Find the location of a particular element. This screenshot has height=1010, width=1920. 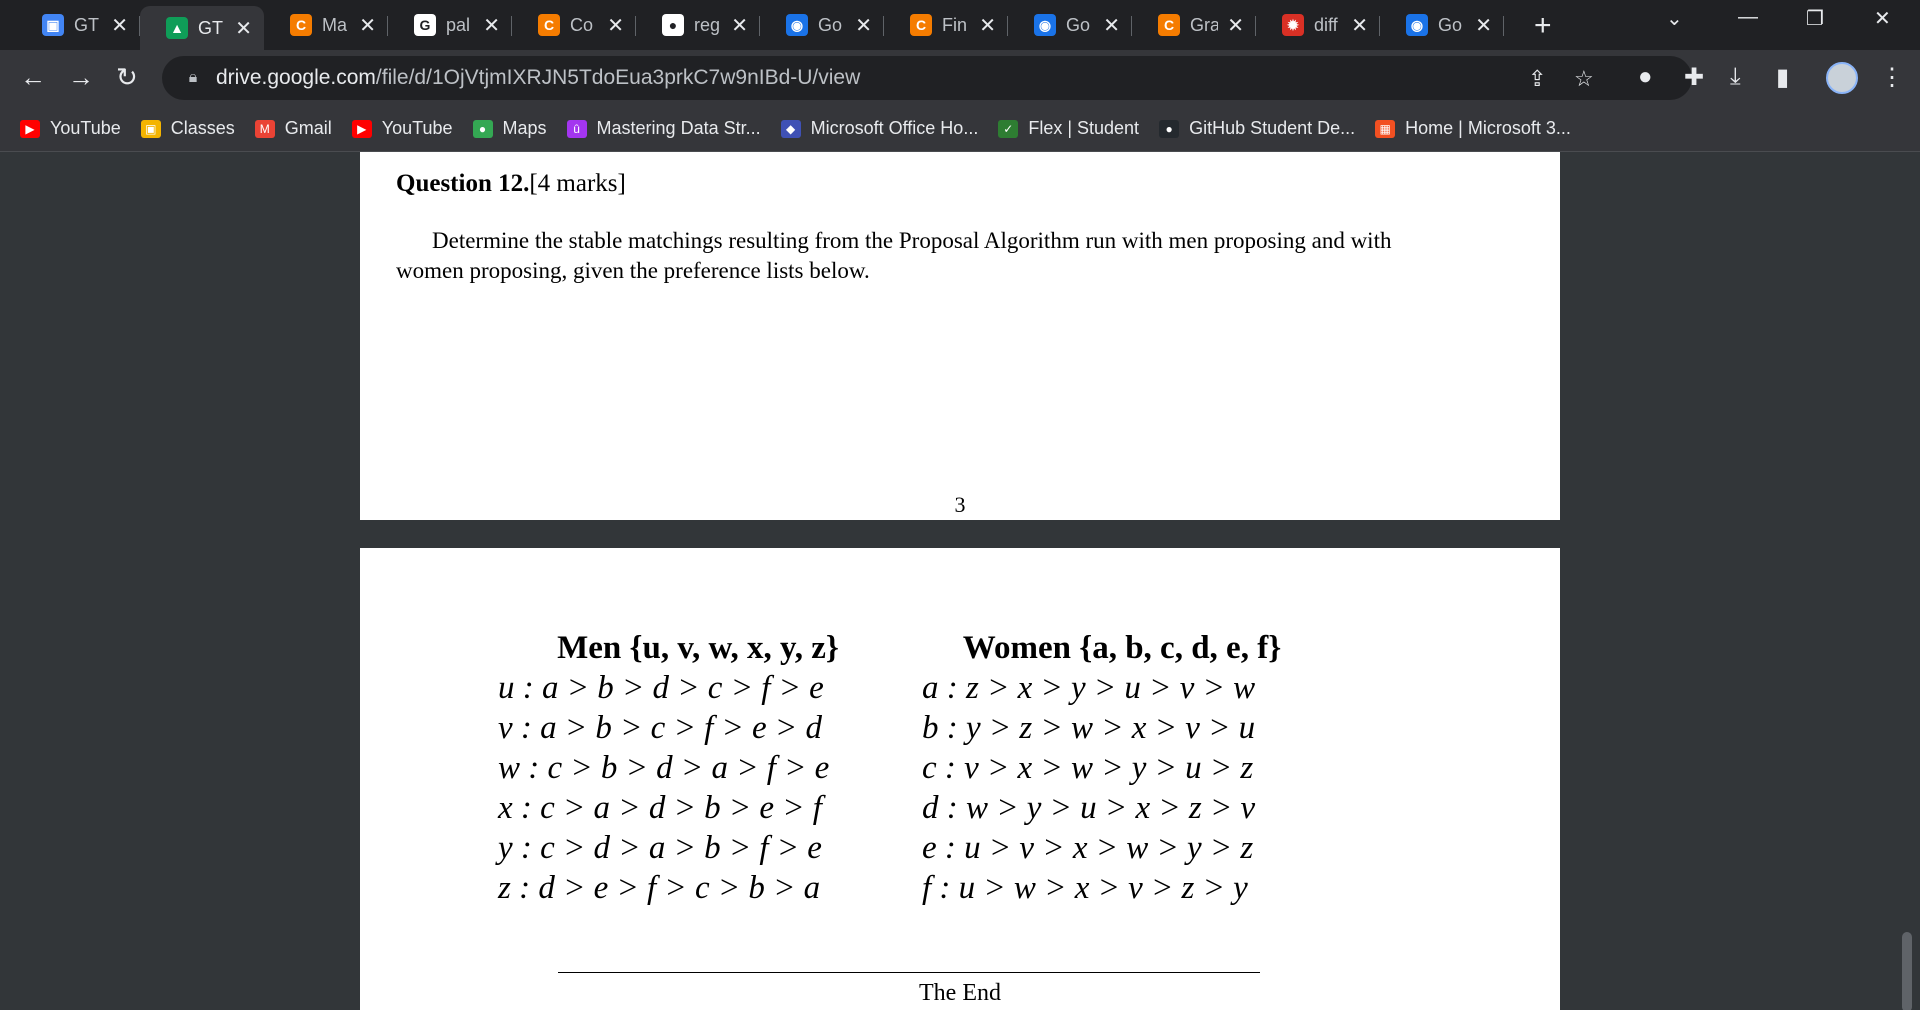

lock-icon: 🔒︎ is located at coordinates (193, 78).